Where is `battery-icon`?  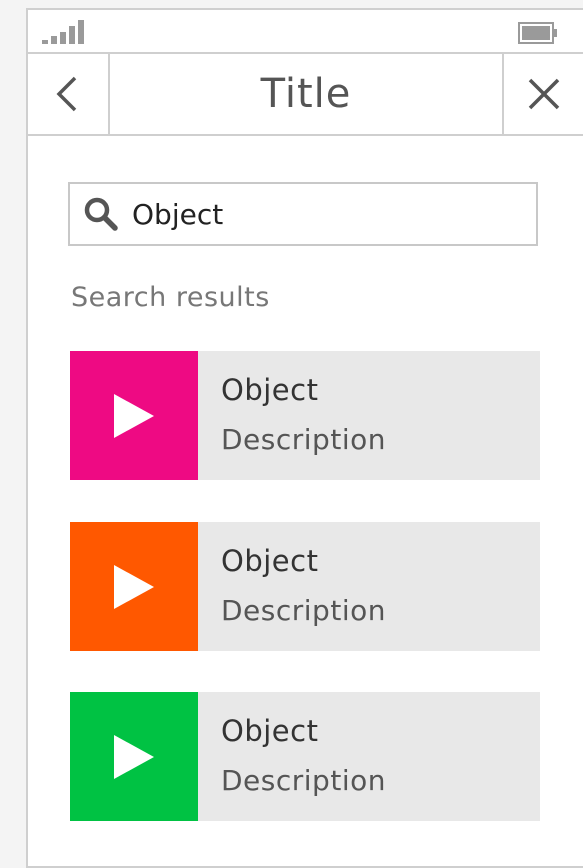 battery-icon is located at coordinates (537, 33).